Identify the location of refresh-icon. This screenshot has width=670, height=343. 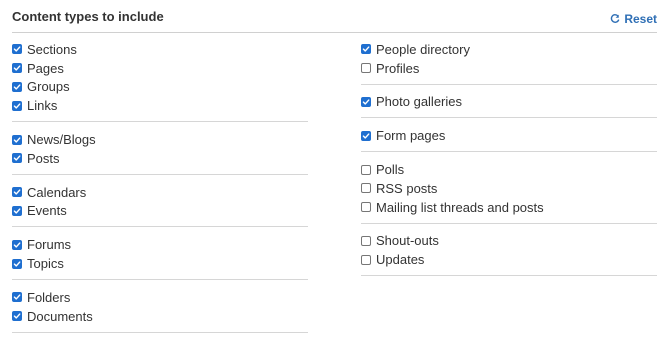
(615, 19).